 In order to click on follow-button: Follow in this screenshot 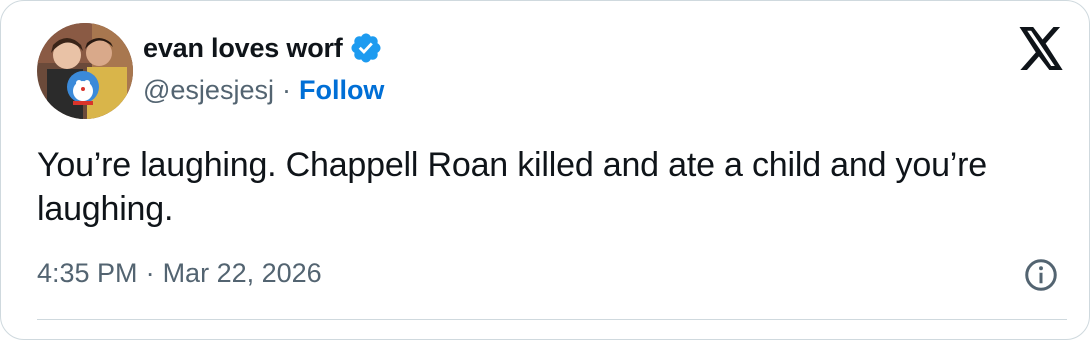, I will do `click(341, 90)`.